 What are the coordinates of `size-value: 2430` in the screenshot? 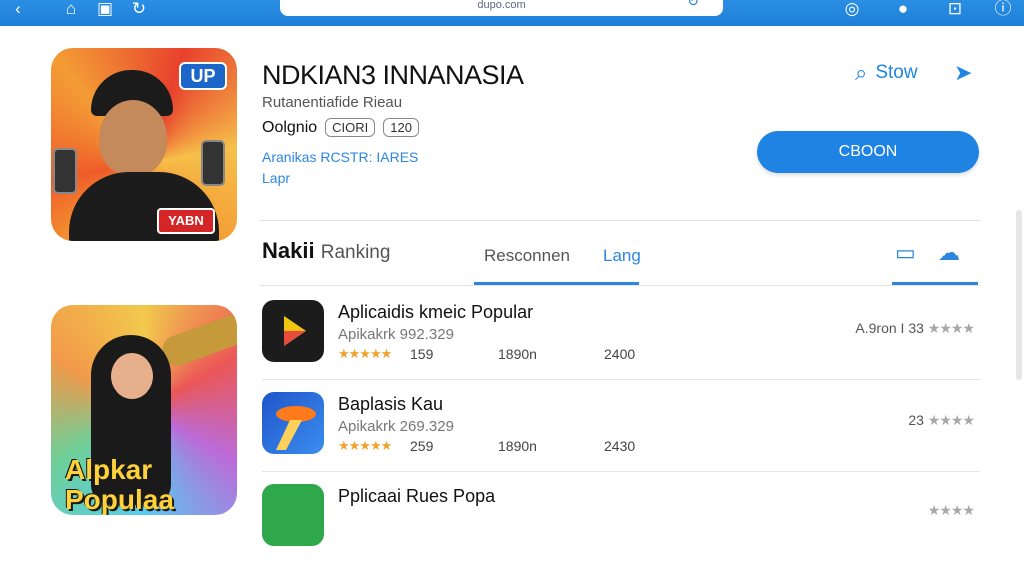 It's located at (620, 446).